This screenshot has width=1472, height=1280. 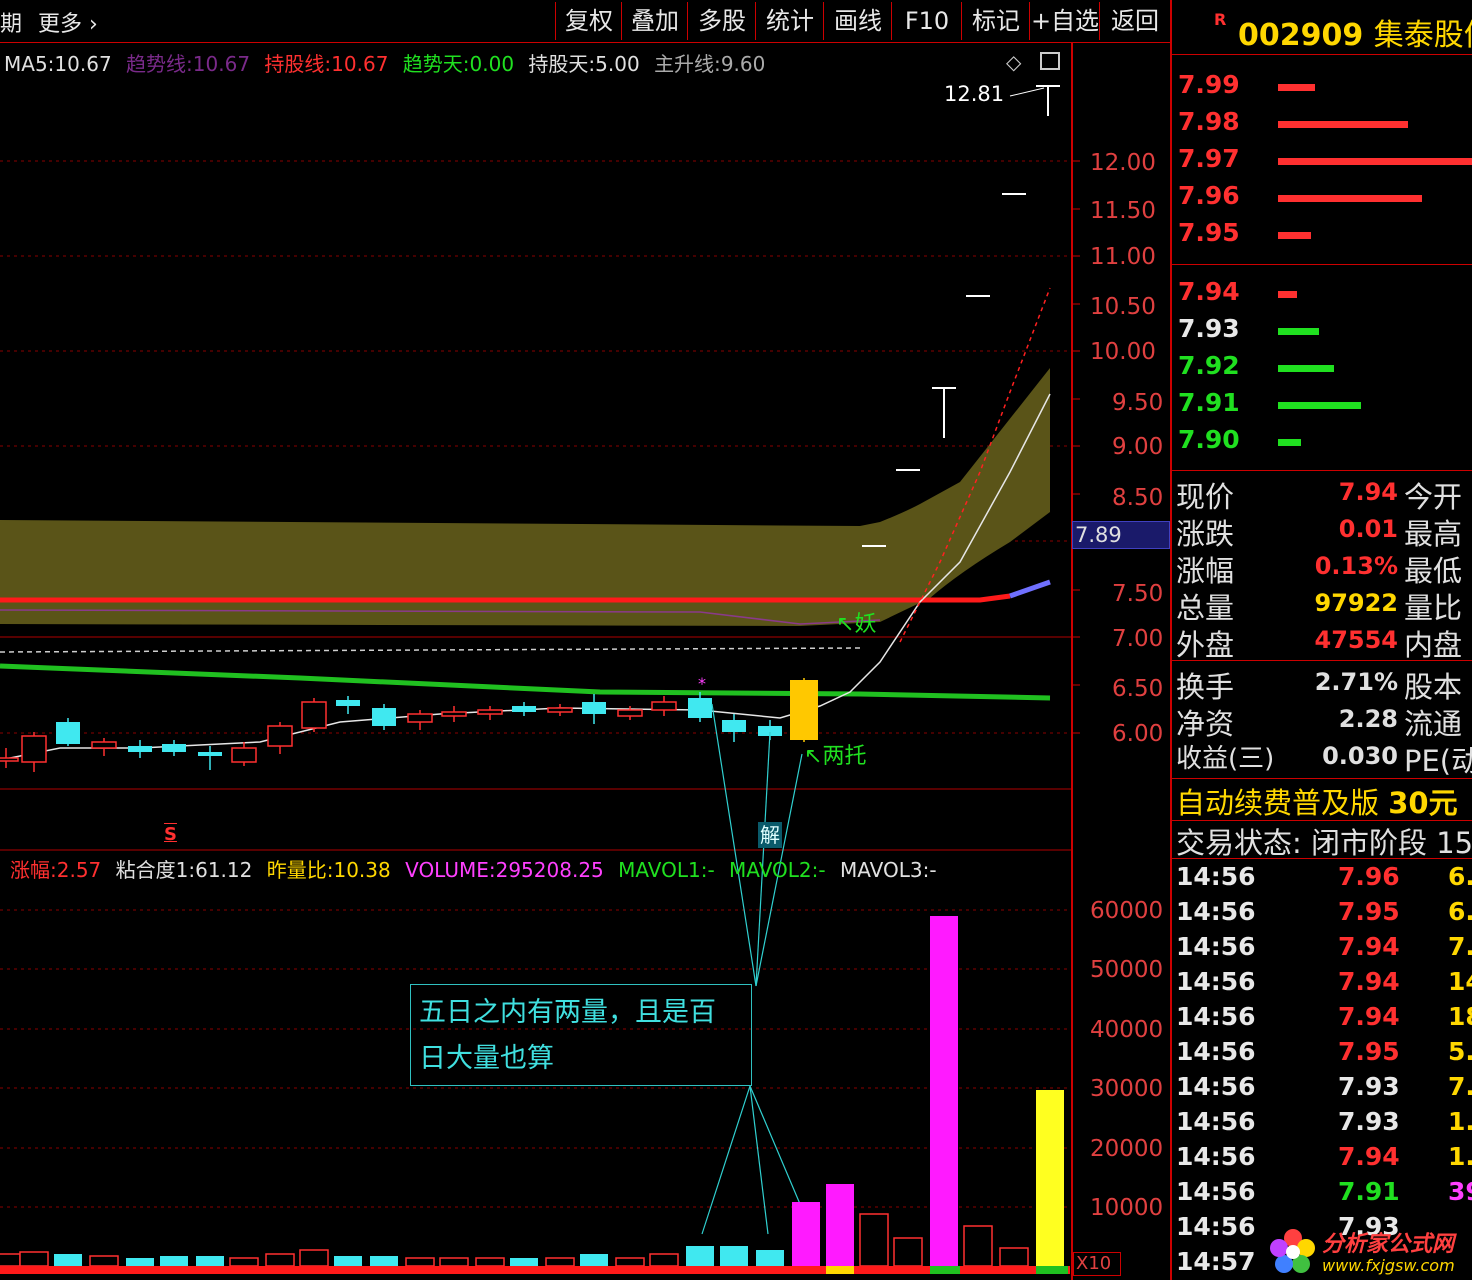 I want to click on ask-price: 7.96, so click(x=1209, y=195).